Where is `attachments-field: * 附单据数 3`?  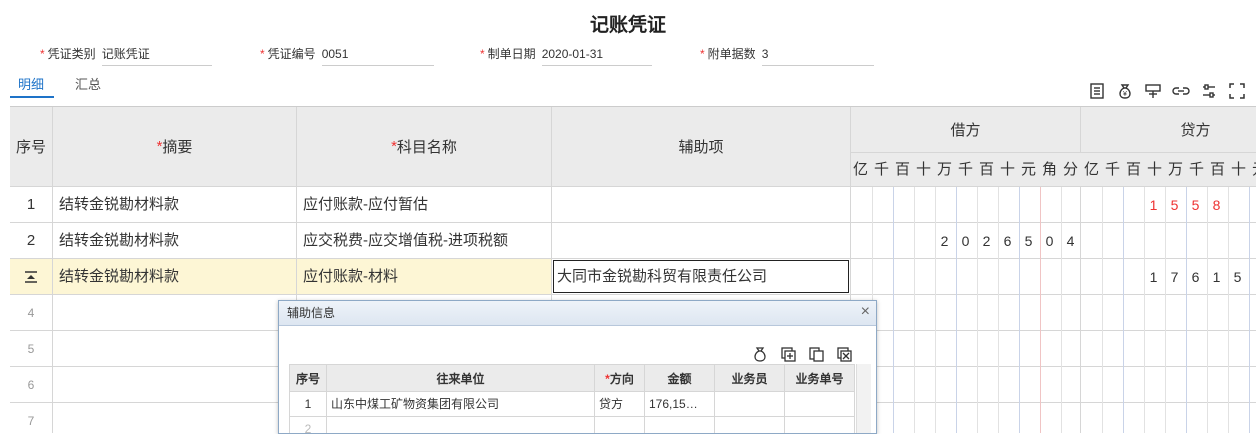
attachments-field: * 附单据数 3 is located at coordinates (787, 55).